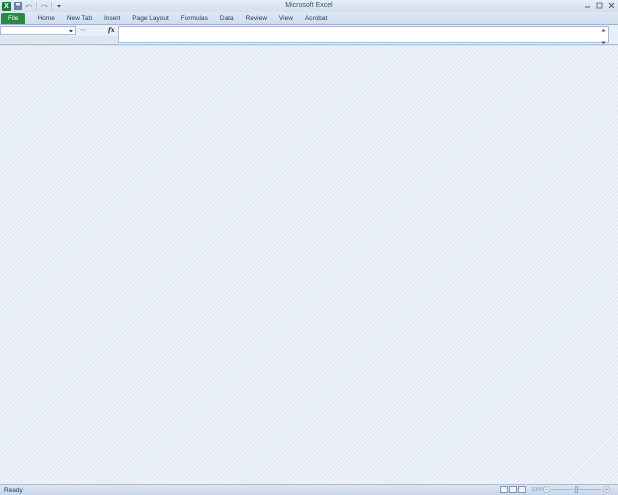 The width and height of the screenshot is (618, 495). Describe the element at coordinates (606, 489) in the screenshot. I see `zoom-in-icon` at that location.